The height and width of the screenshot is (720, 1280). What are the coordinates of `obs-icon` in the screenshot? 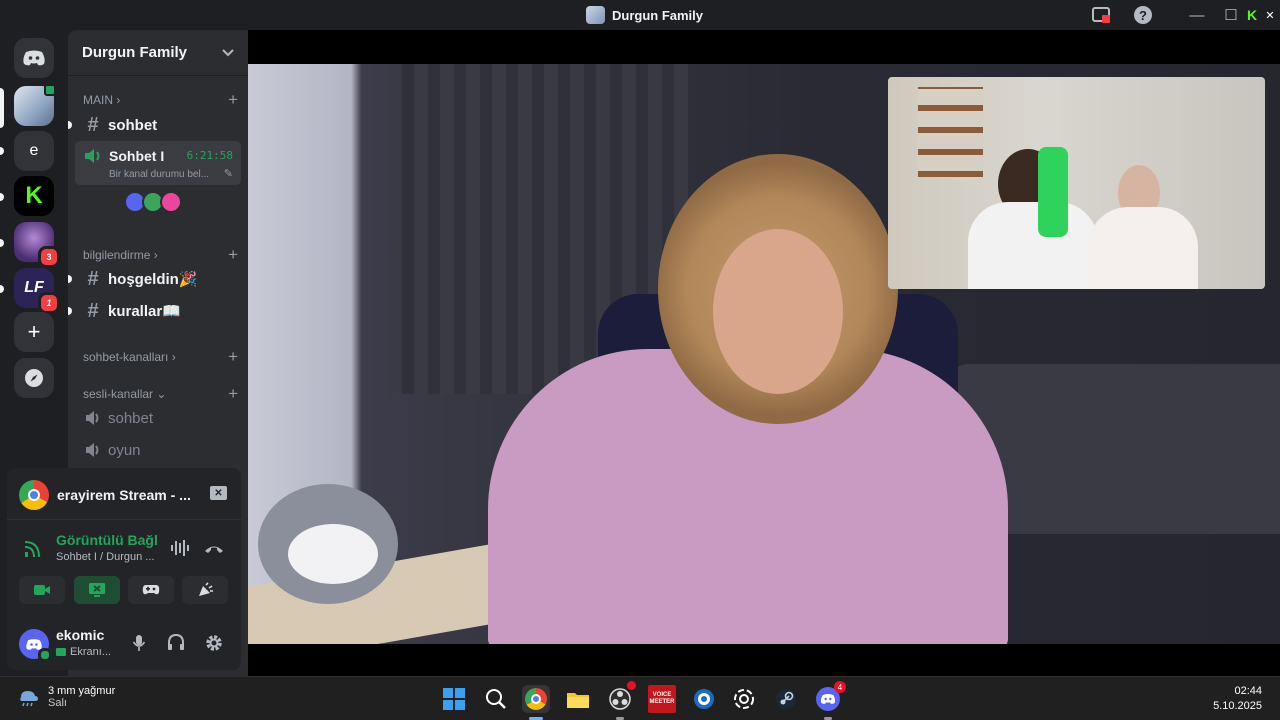 It's located at (621, 700).